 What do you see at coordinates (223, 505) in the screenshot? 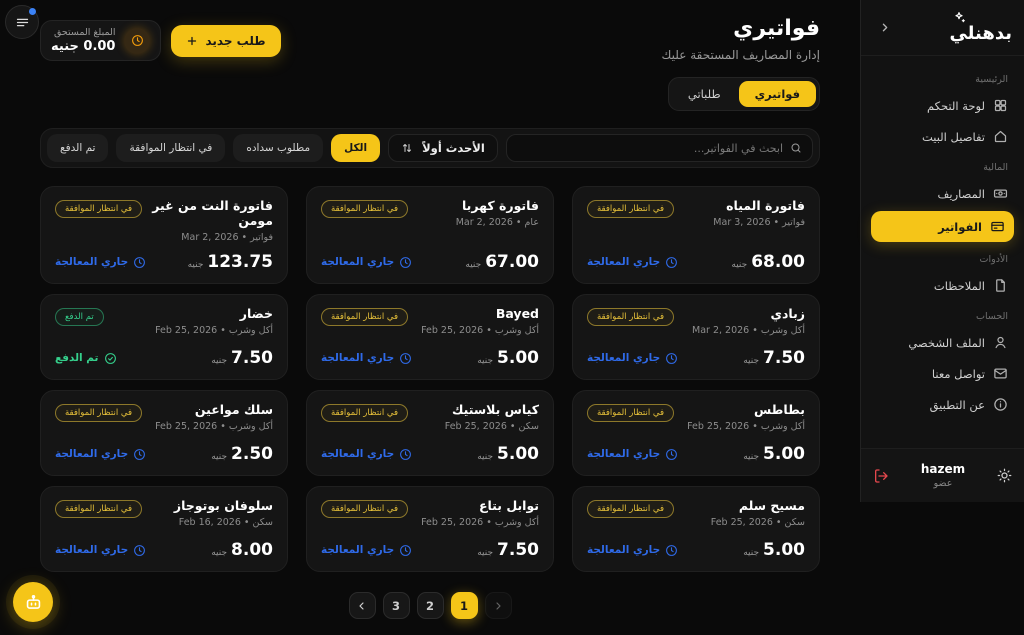
I see `invoice-title: سلوفان بوتوجاز` at bounding box center [223, 505].